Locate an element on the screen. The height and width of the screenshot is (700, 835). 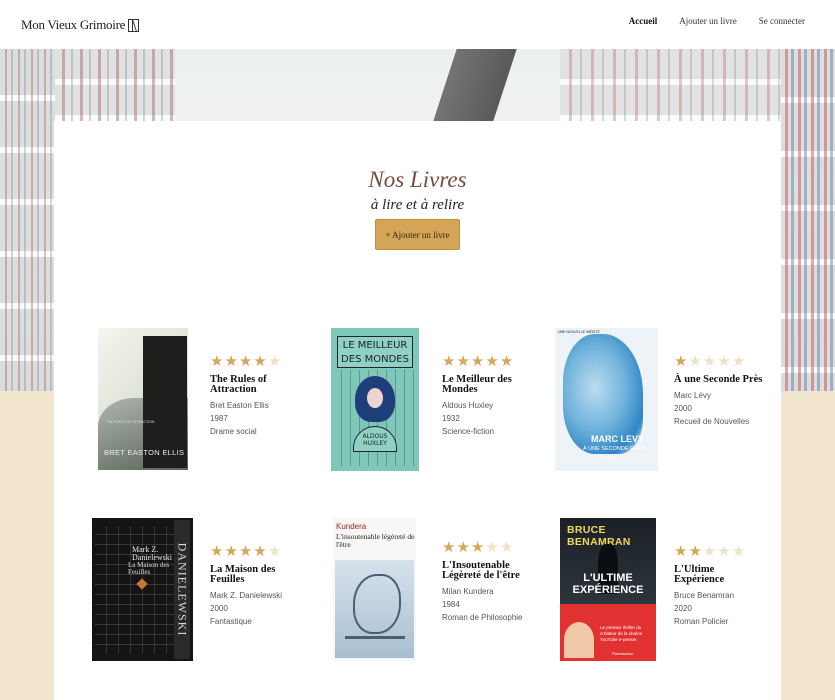
book-author: Marc Lévy is located at coordinates (692, 395).